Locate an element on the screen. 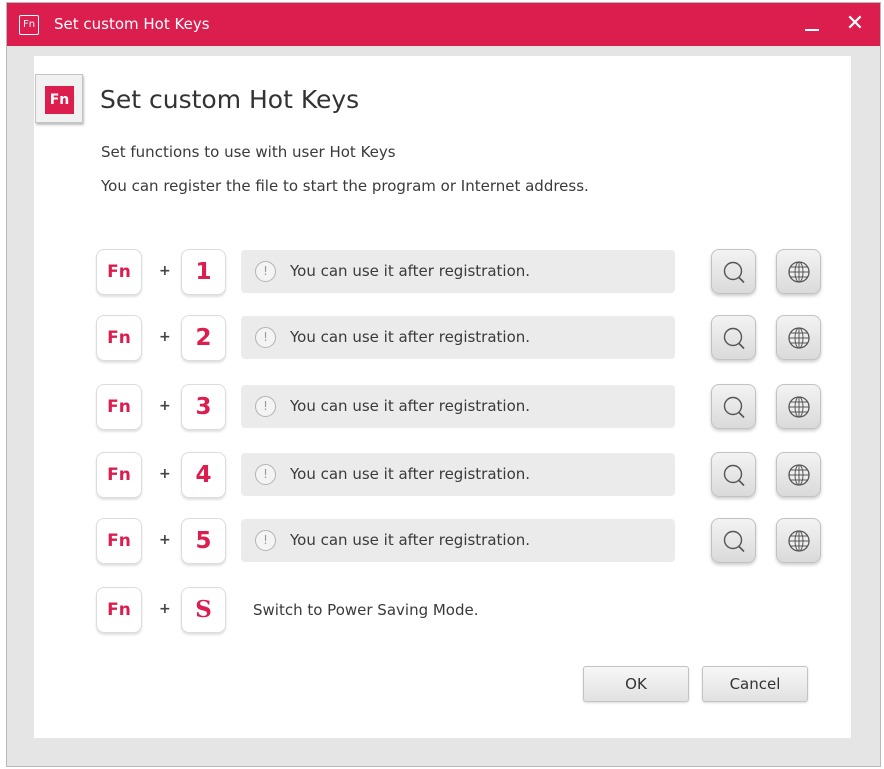 This screenshot has height=769, width=884. power-saving-label: Switch to Power Saving Mode. is located at coordinates (366, 610).